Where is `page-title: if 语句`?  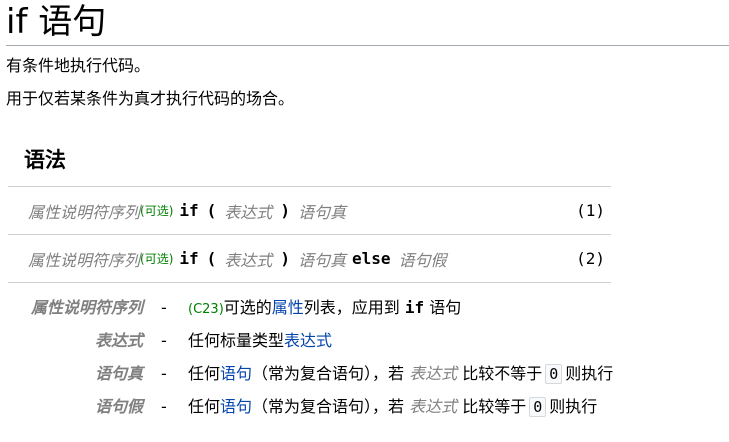
page-title: if 语句 is located at coordinates (56, 22).